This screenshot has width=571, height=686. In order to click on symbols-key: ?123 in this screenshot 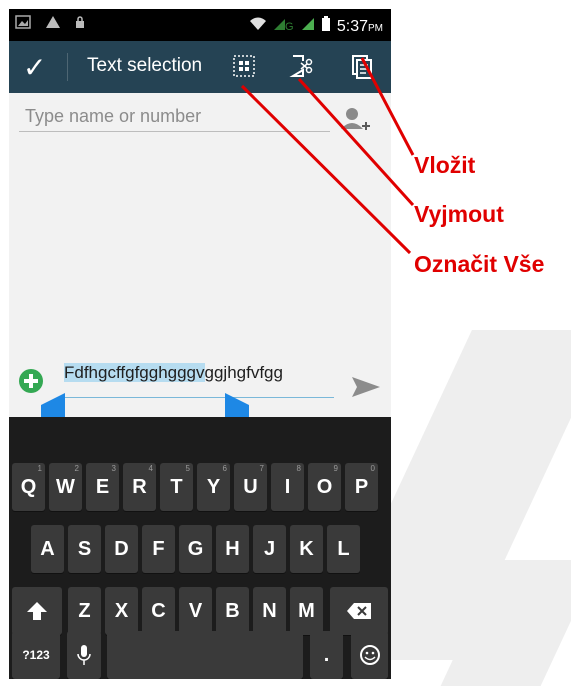, I will do `click(36, 655)`.